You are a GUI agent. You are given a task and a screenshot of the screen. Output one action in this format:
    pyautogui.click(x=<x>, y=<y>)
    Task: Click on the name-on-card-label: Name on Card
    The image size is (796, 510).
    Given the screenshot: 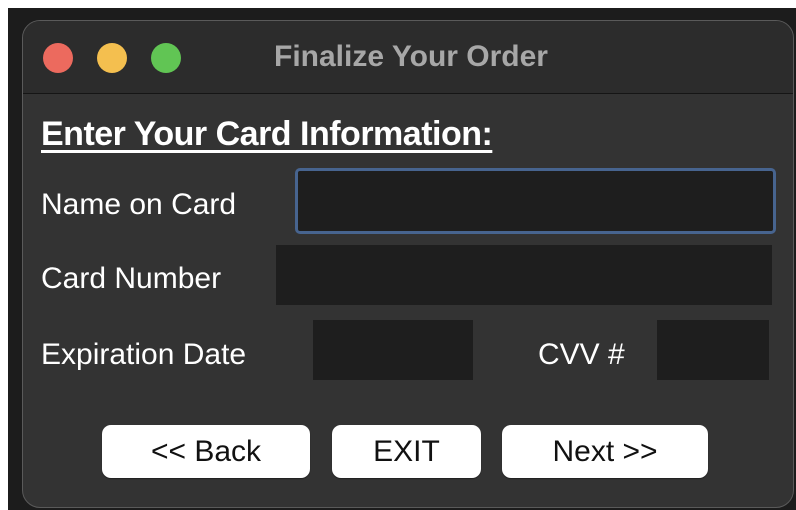 What is the action you would take?
    pyautogui.click(x=139, y=204)
    